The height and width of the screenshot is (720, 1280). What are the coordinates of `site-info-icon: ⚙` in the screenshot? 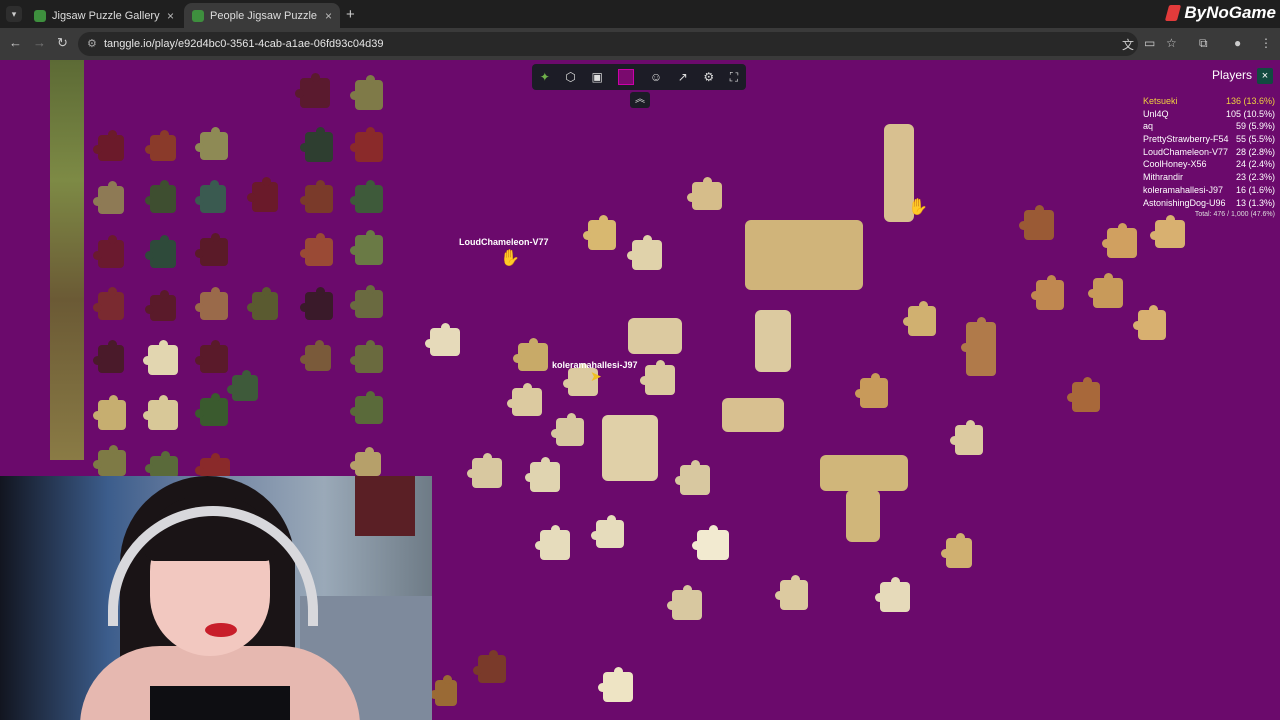 It's located at (92, 44).